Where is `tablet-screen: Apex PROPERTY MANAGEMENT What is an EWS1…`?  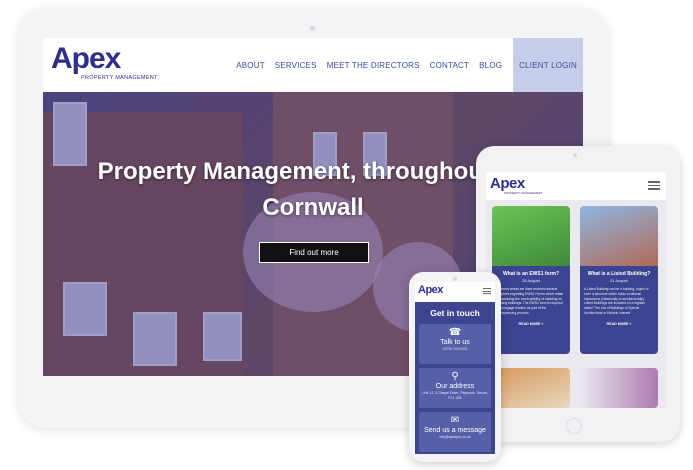 tablet-screen: Apex PROPERTY MANAGEMENT What is an EWS1… is located at coordinates (576, 290).